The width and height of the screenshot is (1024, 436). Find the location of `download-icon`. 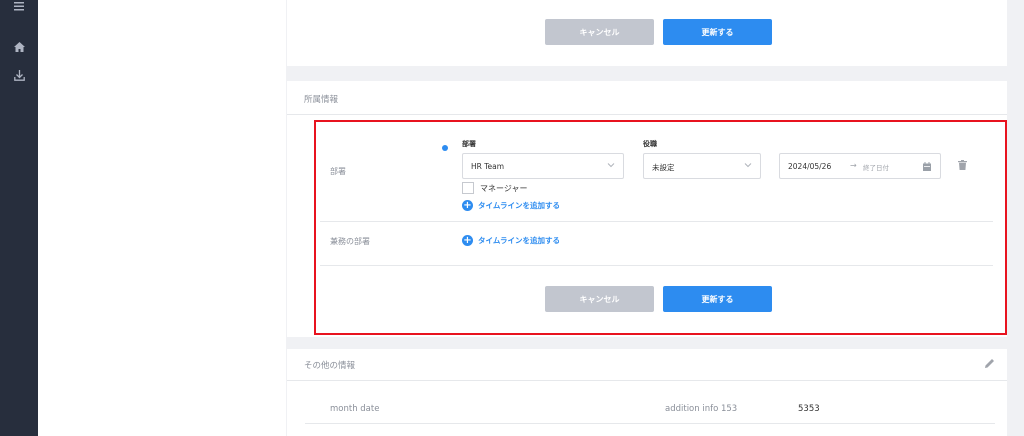

download-icon is located at coordinates (19, 77).